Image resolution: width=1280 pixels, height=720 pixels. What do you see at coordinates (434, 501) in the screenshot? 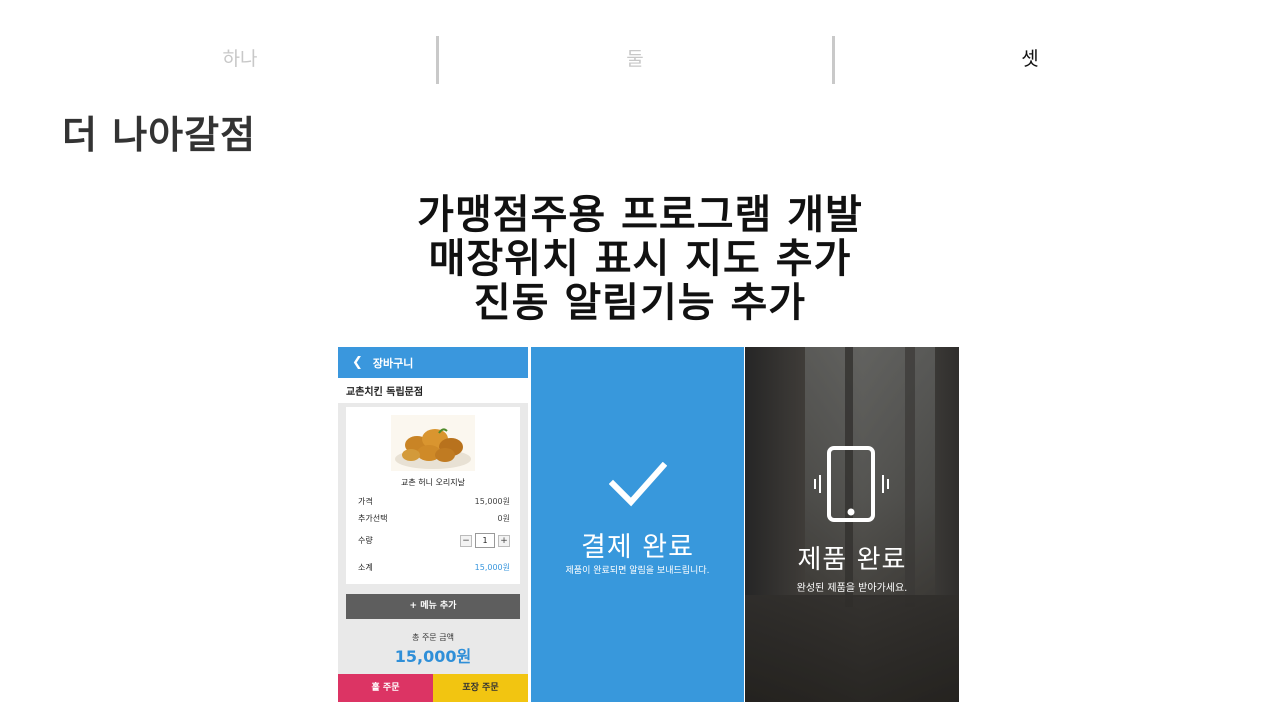
I see `price-row: 가격 15,000원` at bounding box center [434, 501].